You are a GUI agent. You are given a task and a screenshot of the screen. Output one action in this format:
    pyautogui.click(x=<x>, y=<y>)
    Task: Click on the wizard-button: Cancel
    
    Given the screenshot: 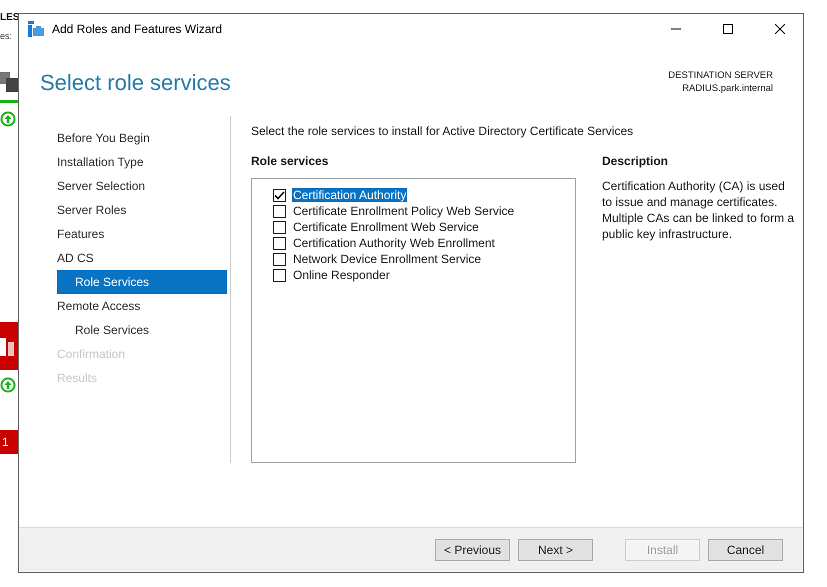 What is the action you would take?
    pyautogui.click(x=745, y=550)
    